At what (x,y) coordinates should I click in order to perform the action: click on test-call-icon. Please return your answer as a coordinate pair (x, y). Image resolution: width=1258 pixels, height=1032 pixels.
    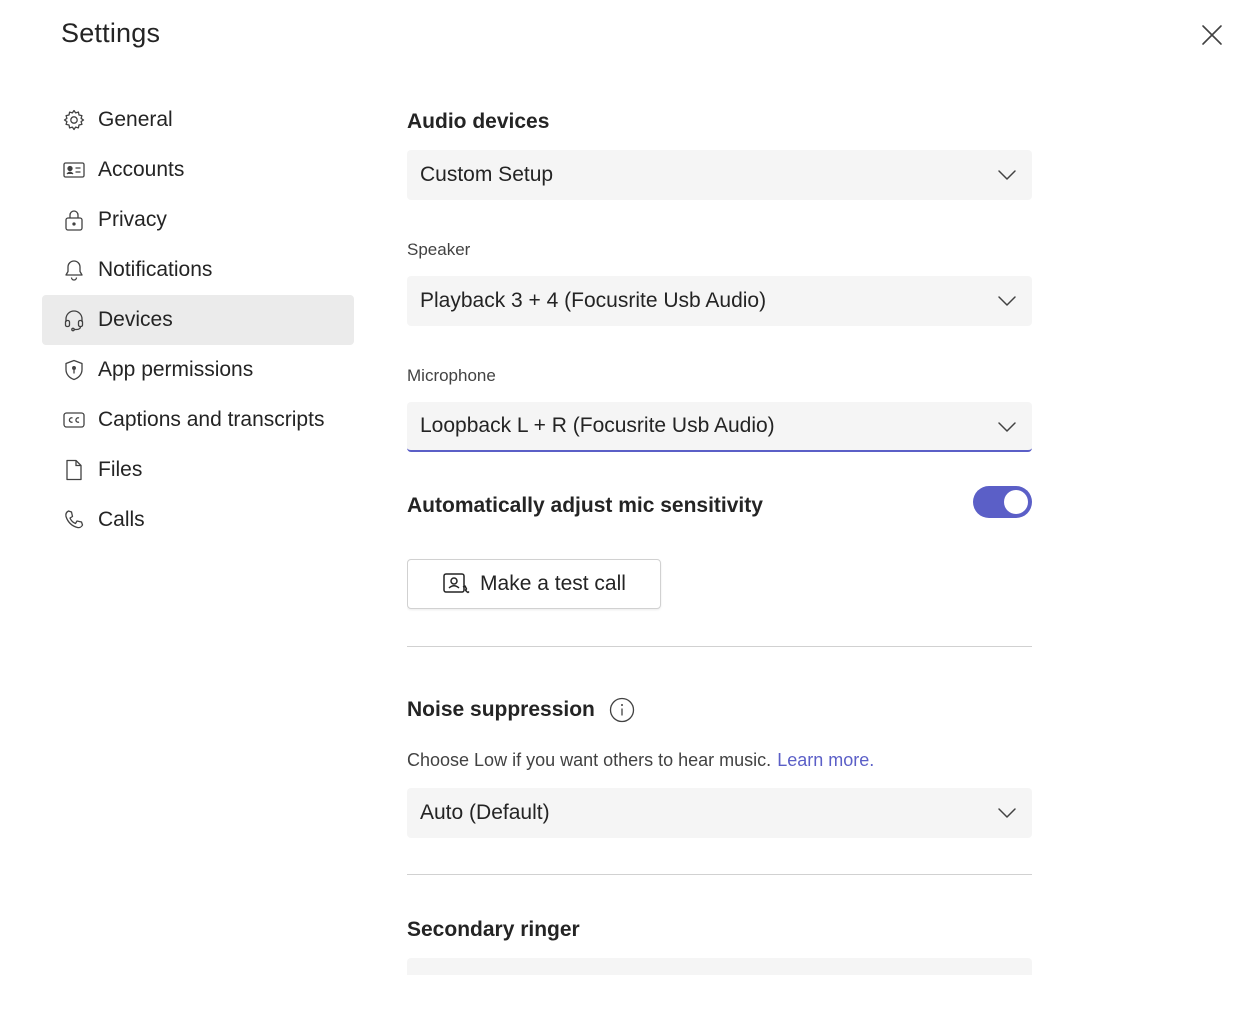
    Looking at the image, I should click on (456, 584).